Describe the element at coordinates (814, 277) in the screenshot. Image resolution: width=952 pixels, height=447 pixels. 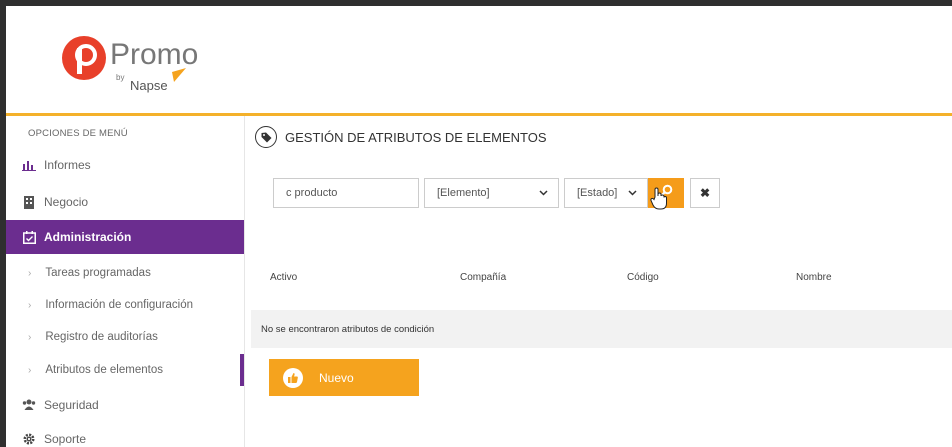
I see `column-header-nombre: Nombre` at that location.